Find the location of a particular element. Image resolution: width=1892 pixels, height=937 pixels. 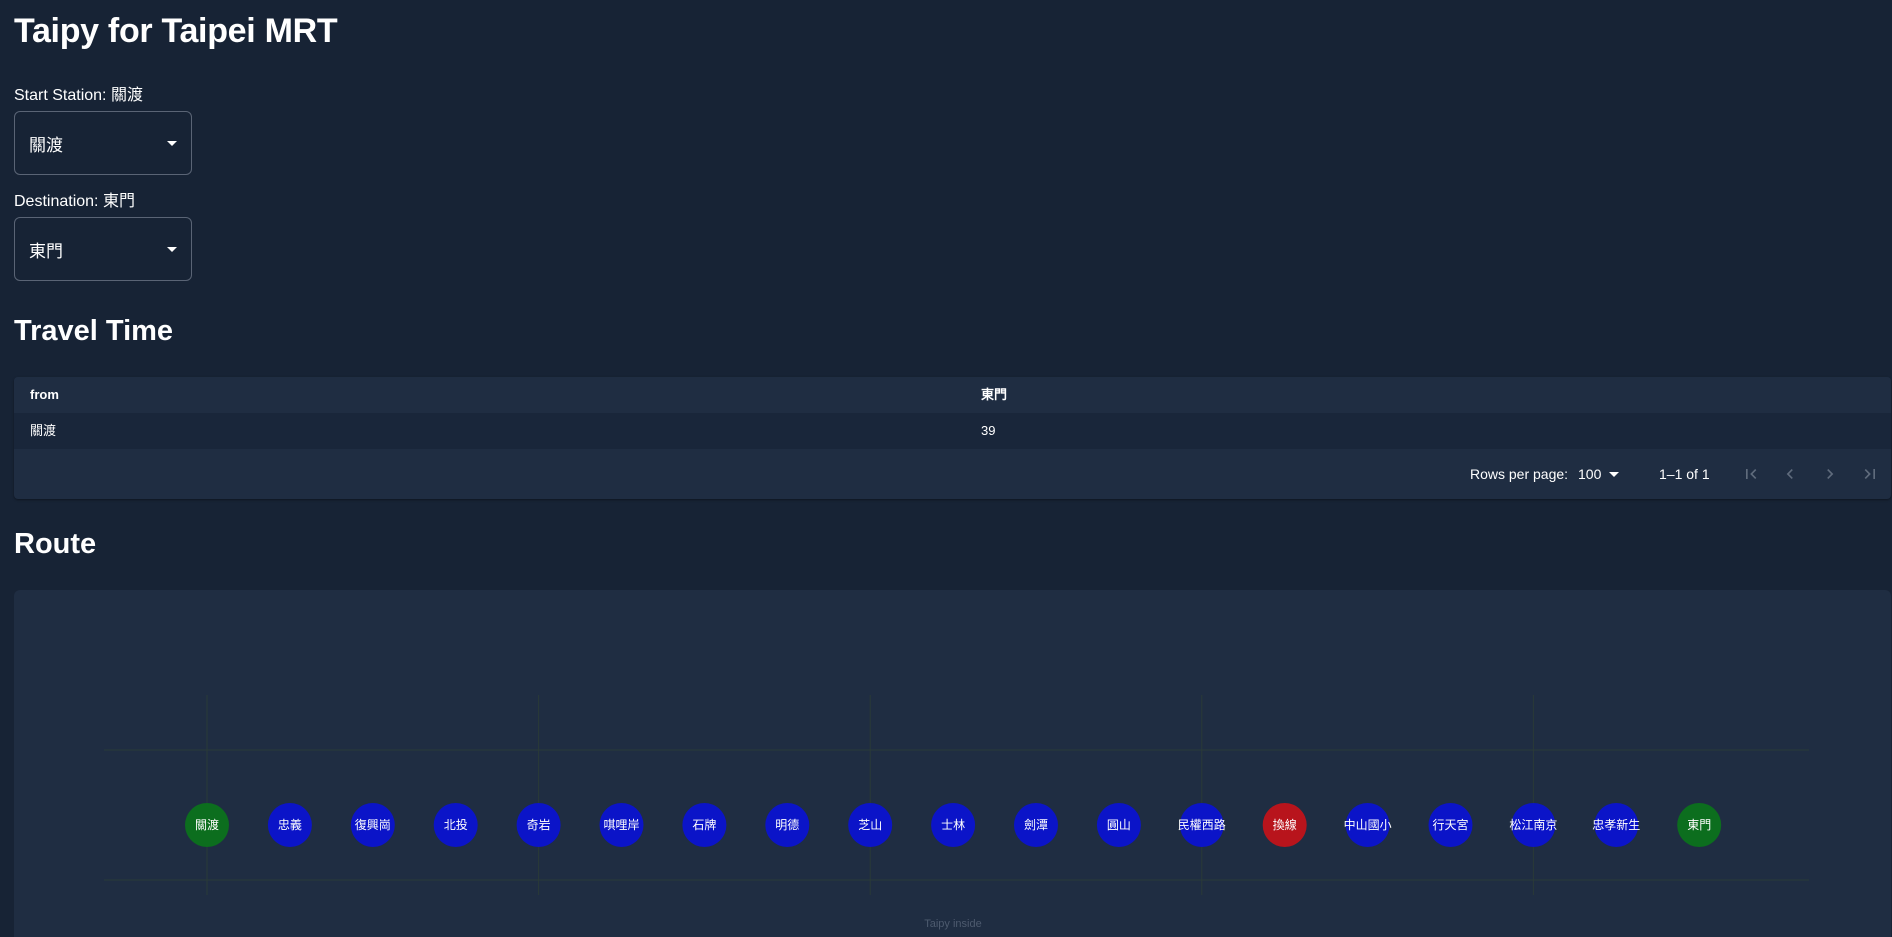

station-label: 奇岩 is located at coordinates (539, 824).